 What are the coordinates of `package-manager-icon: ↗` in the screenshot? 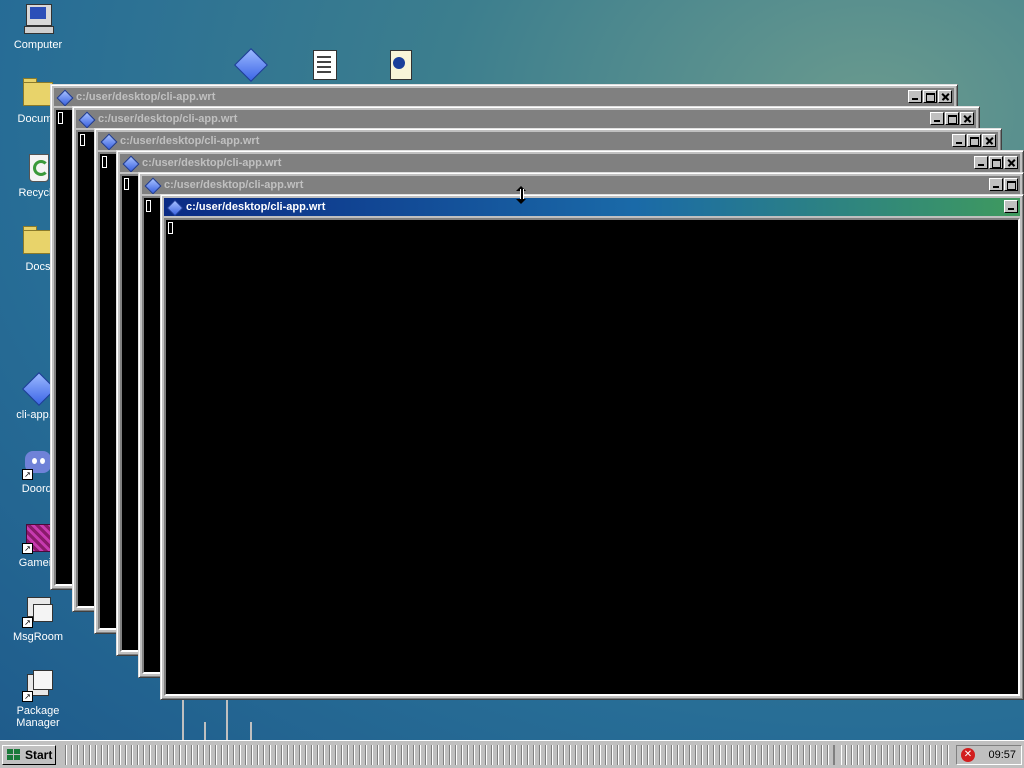 It's located at (38, 685).